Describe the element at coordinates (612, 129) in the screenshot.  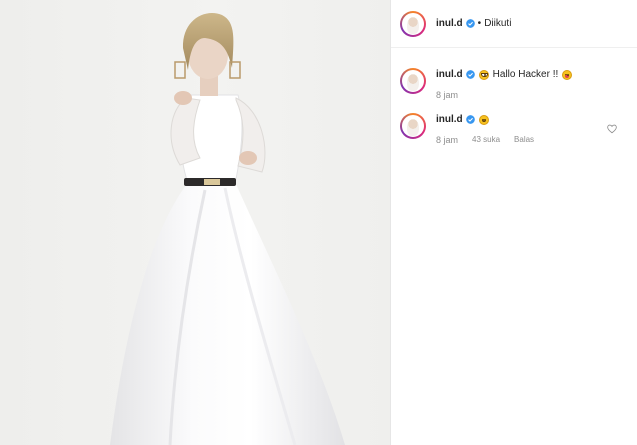
I see `heart-icon` at that location.